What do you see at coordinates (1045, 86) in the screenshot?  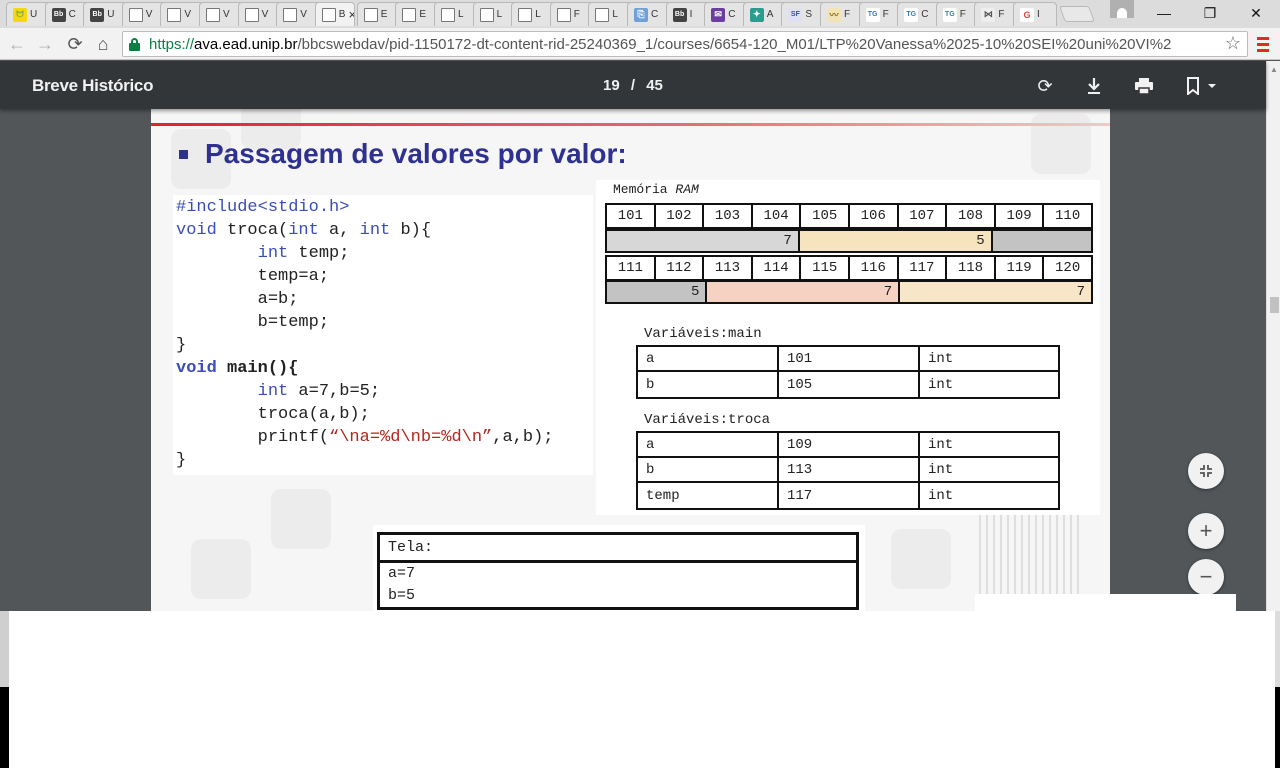 I see `rotate-icon: ⟳` at bounding box center [1045, 86].